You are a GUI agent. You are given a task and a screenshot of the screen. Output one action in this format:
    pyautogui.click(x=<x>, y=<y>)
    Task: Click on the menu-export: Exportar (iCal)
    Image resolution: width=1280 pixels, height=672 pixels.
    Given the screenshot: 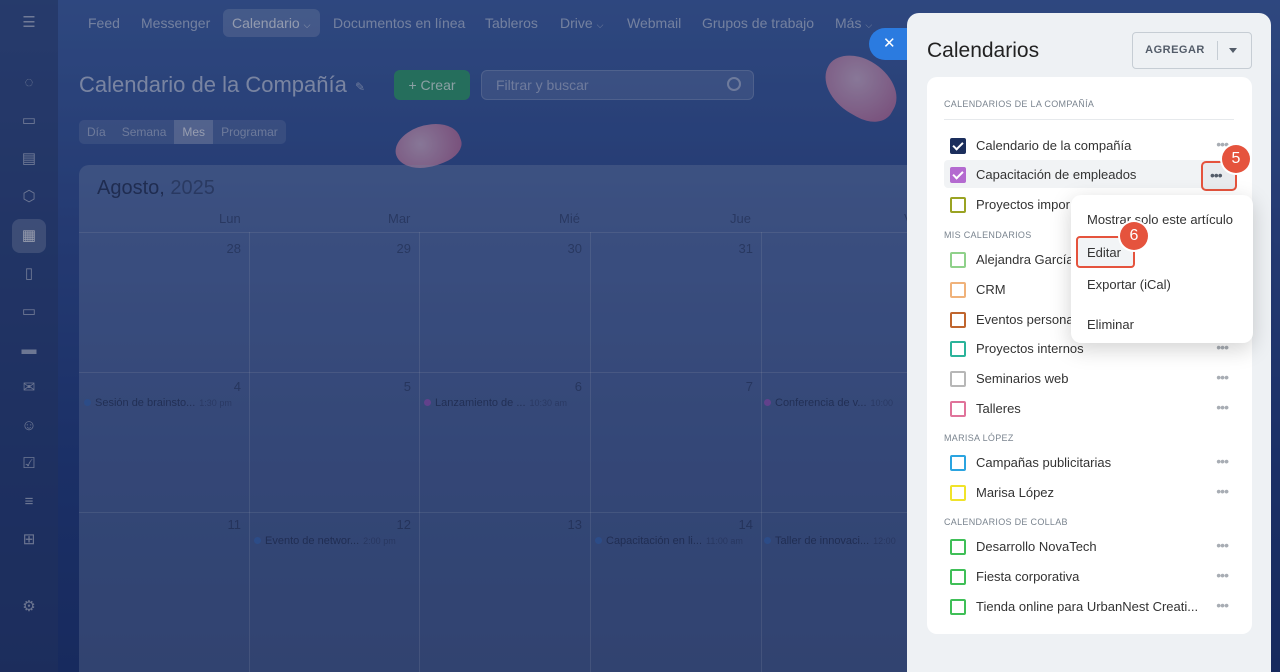 What is the action you would take?
    pyautogui.click(x=1129, y=284)
    